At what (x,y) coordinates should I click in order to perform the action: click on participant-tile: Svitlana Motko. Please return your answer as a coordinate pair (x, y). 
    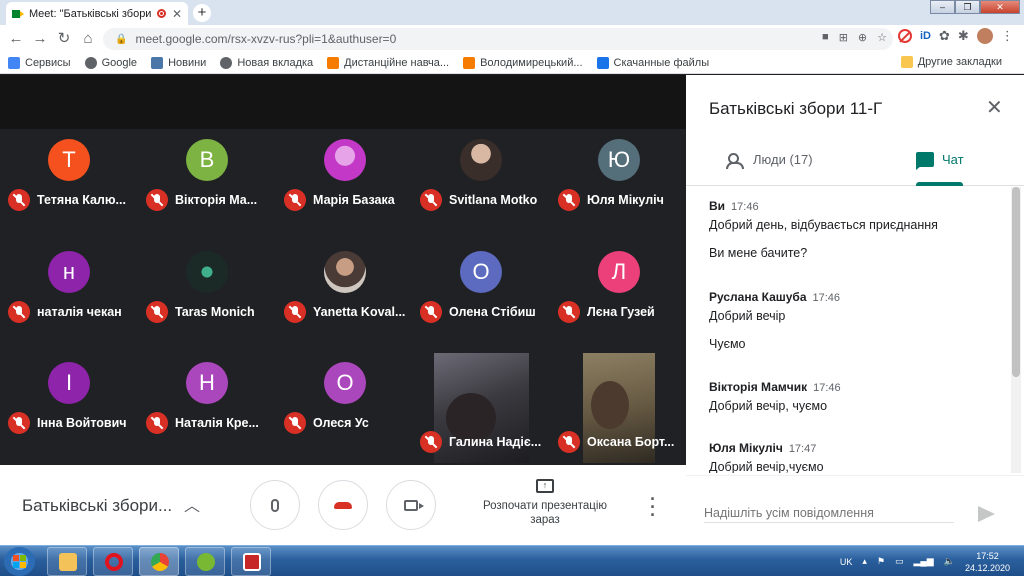
    Looking at the image, I should click on (480, 193).